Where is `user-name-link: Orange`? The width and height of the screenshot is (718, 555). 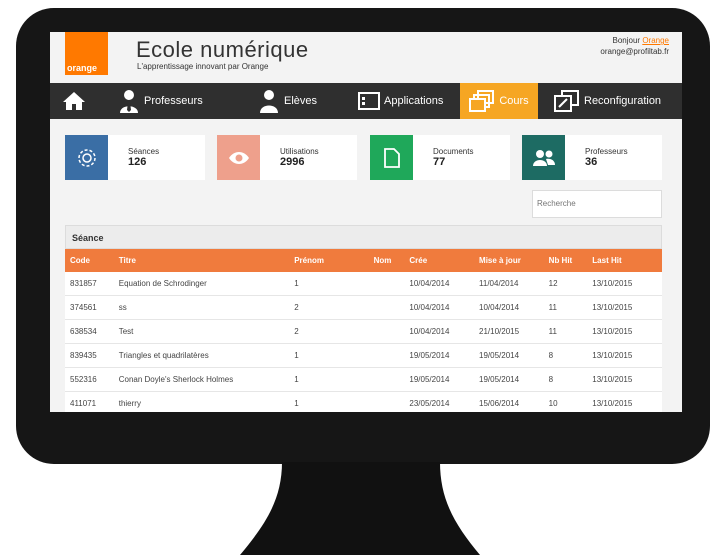
user-name-link: Orange is located at coordinates (655, 40).